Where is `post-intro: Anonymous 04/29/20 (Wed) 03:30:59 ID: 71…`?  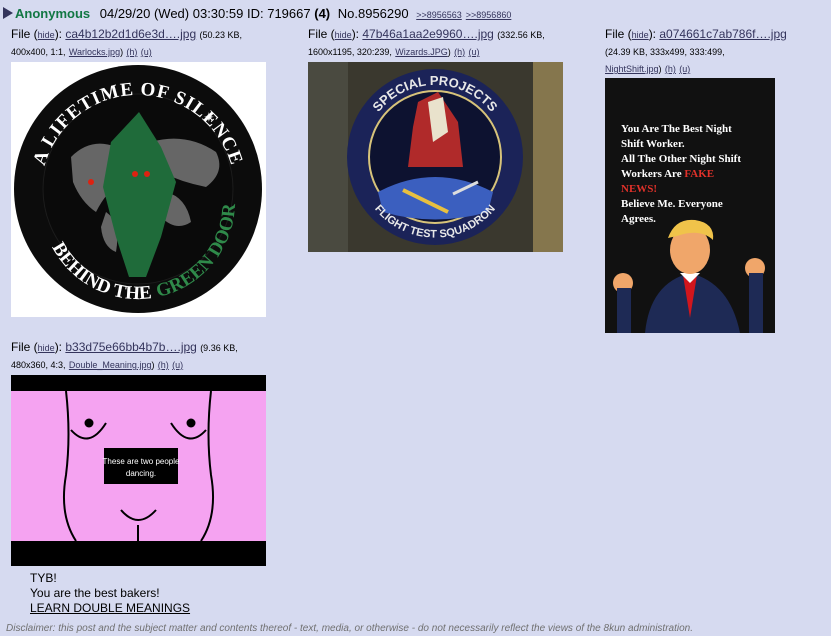
post-intro: Anonymous 04/29/20 (Wed) 03:30:59 ID: 71… is located at coordinates (257, 14).